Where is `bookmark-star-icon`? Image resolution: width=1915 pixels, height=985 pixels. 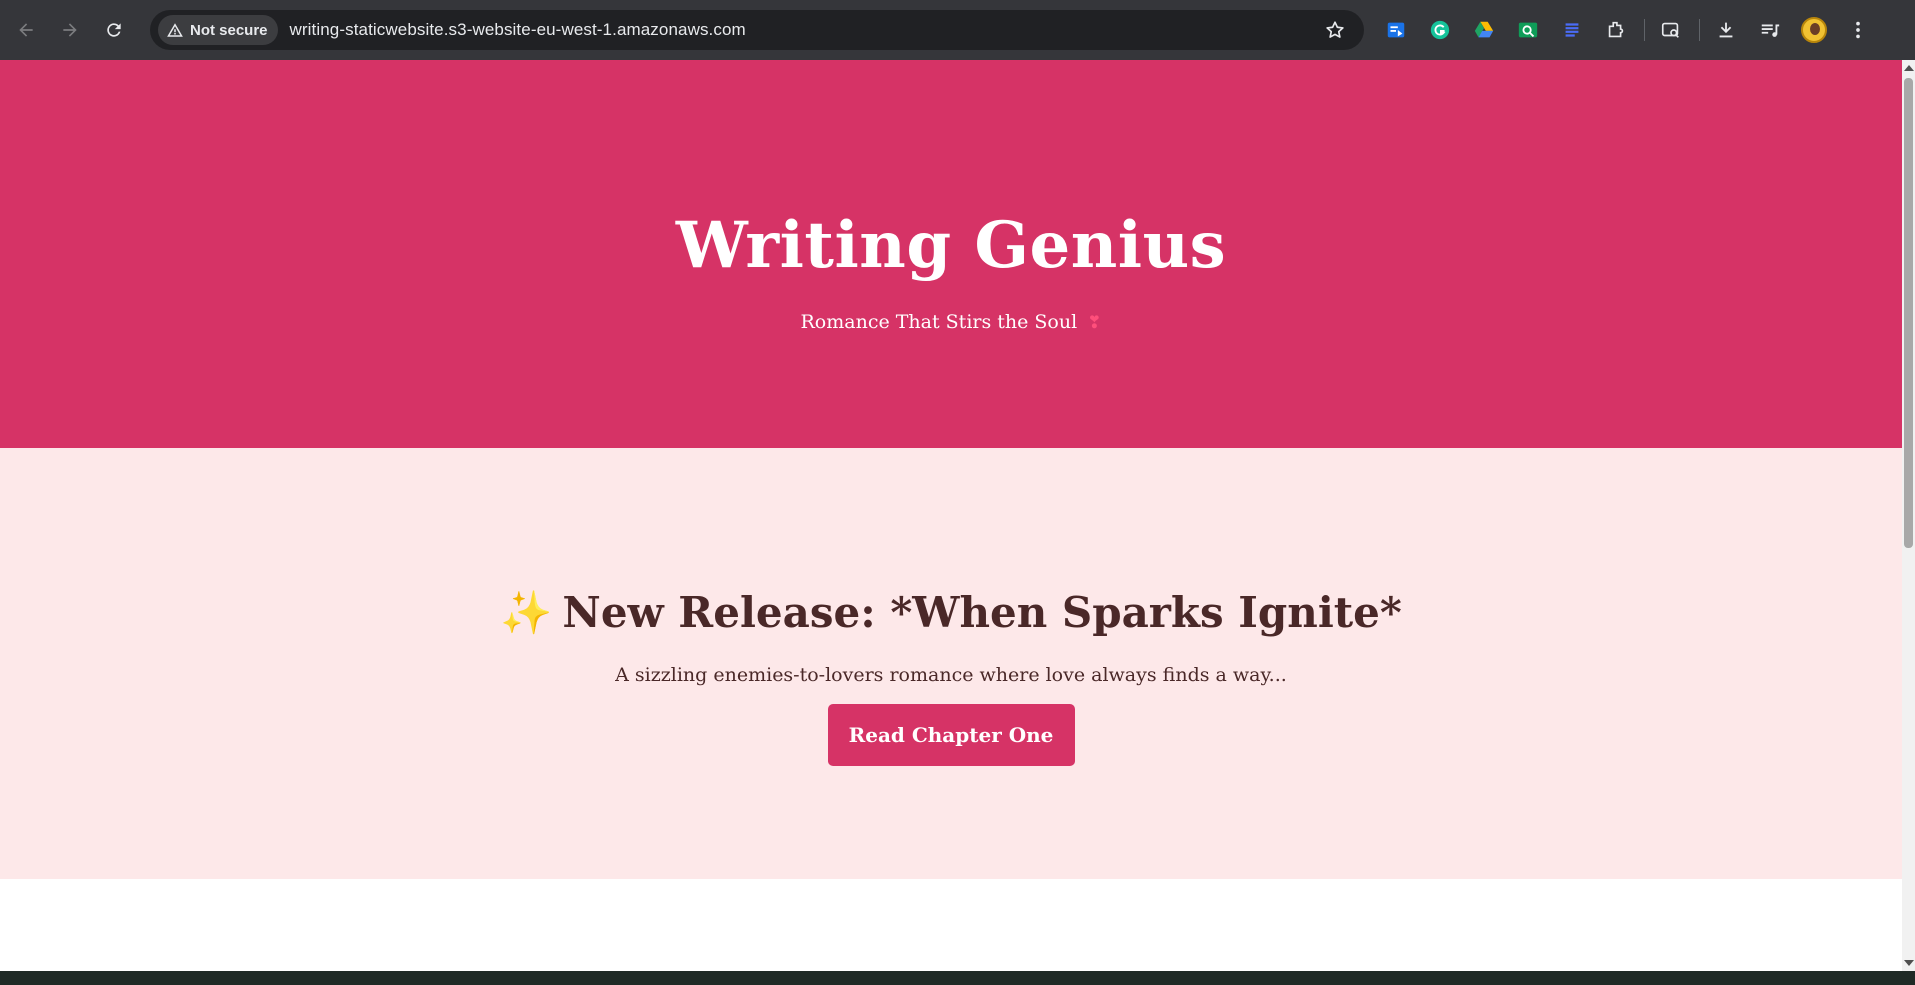 bookmark-star-icon is located at coordinates (1335, 30).